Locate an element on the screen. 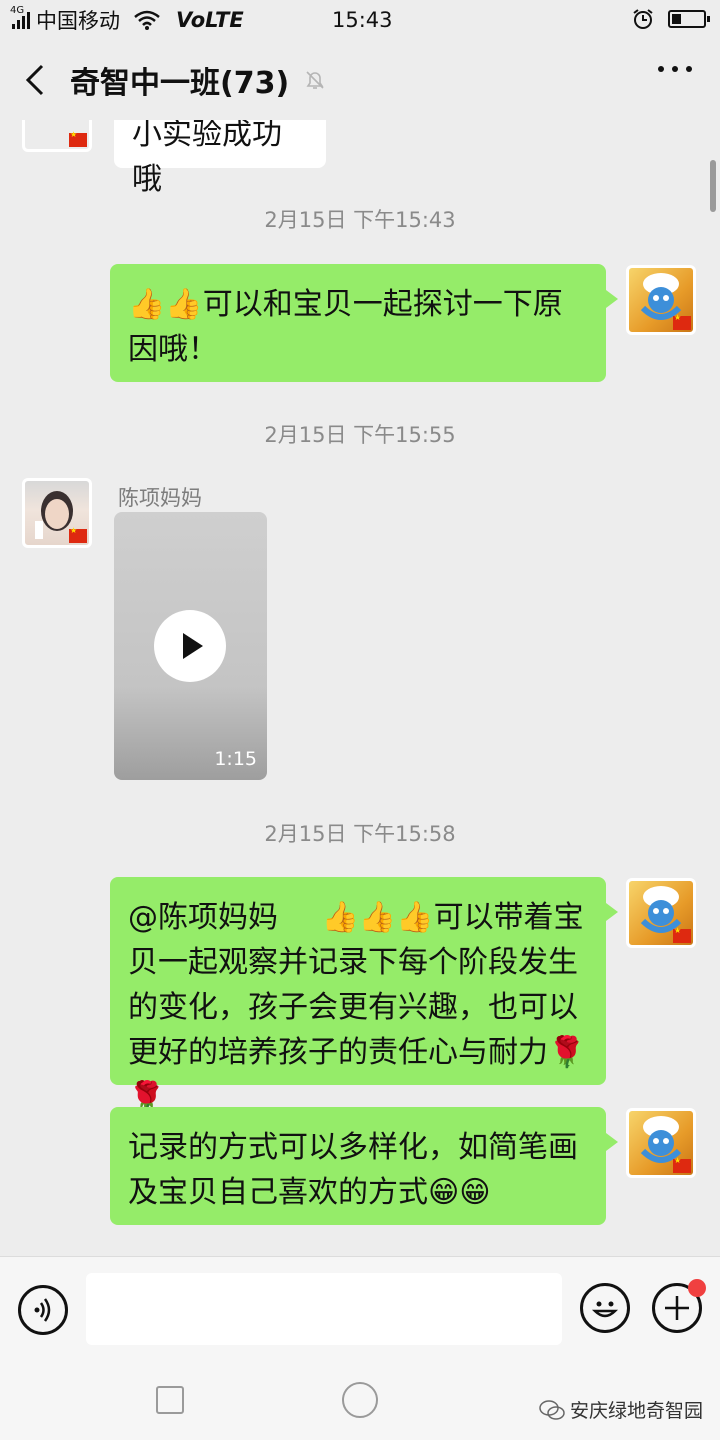  alarm-icon is located at coordinates (643, 19).